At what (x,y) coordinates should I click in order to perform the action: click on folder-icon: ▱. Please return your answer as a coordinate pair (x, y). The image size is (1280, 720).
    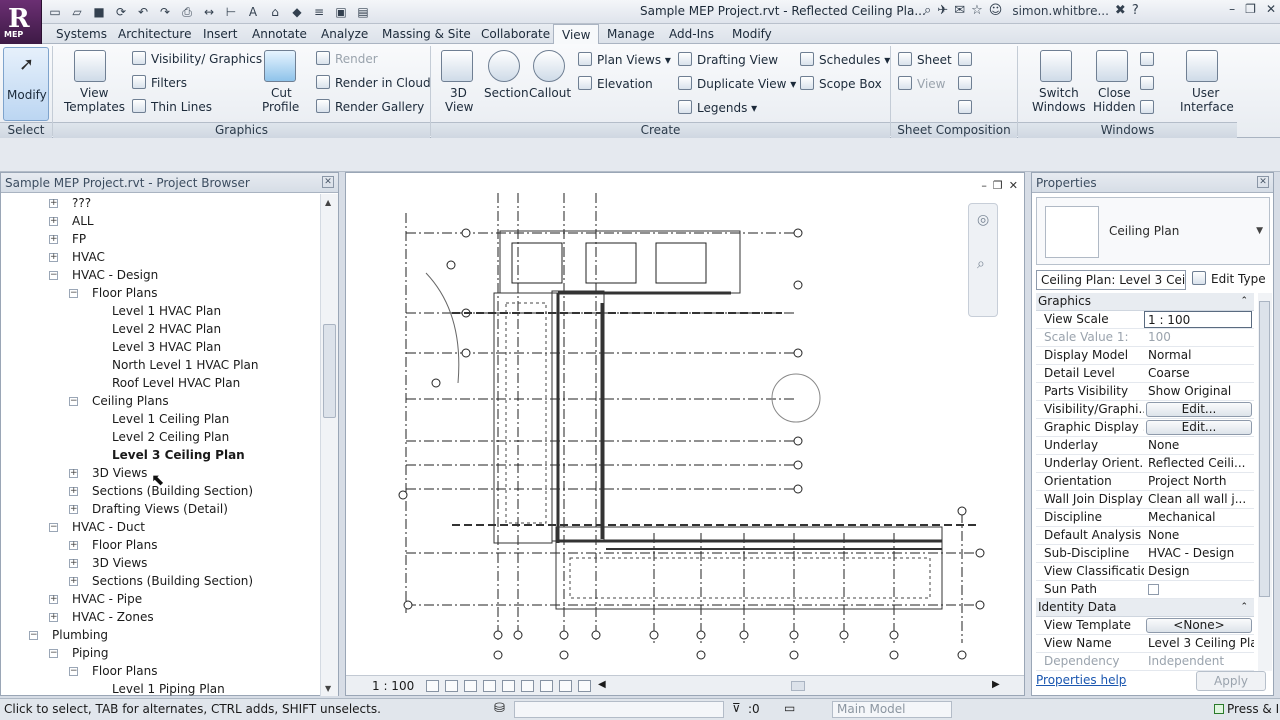
    Looking at the image, I should click on (77, 12).